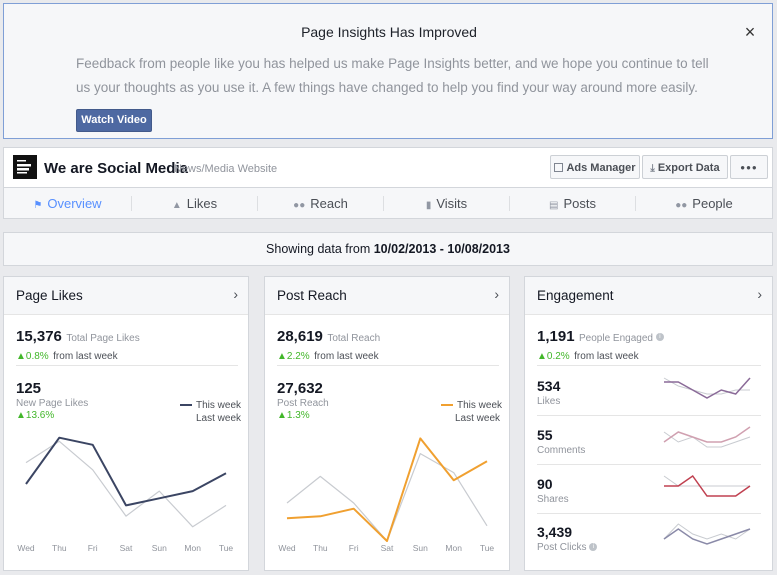  I want to click on card-title: Engagement, so click(575, 295).